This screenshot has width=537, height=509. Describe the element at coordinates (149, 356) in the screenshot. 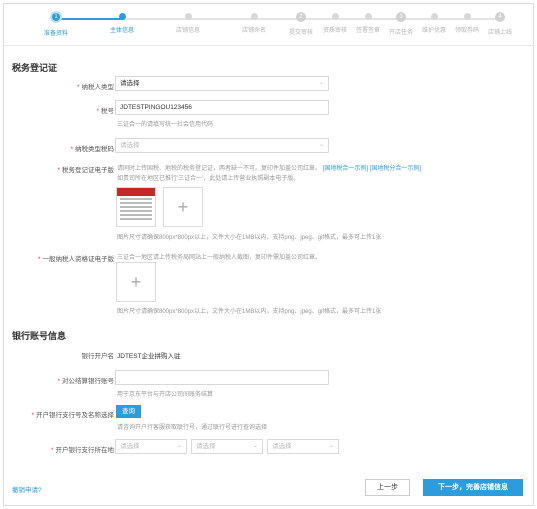

I see `account-name-value: JDTEST企业拼购入驻` at that location.